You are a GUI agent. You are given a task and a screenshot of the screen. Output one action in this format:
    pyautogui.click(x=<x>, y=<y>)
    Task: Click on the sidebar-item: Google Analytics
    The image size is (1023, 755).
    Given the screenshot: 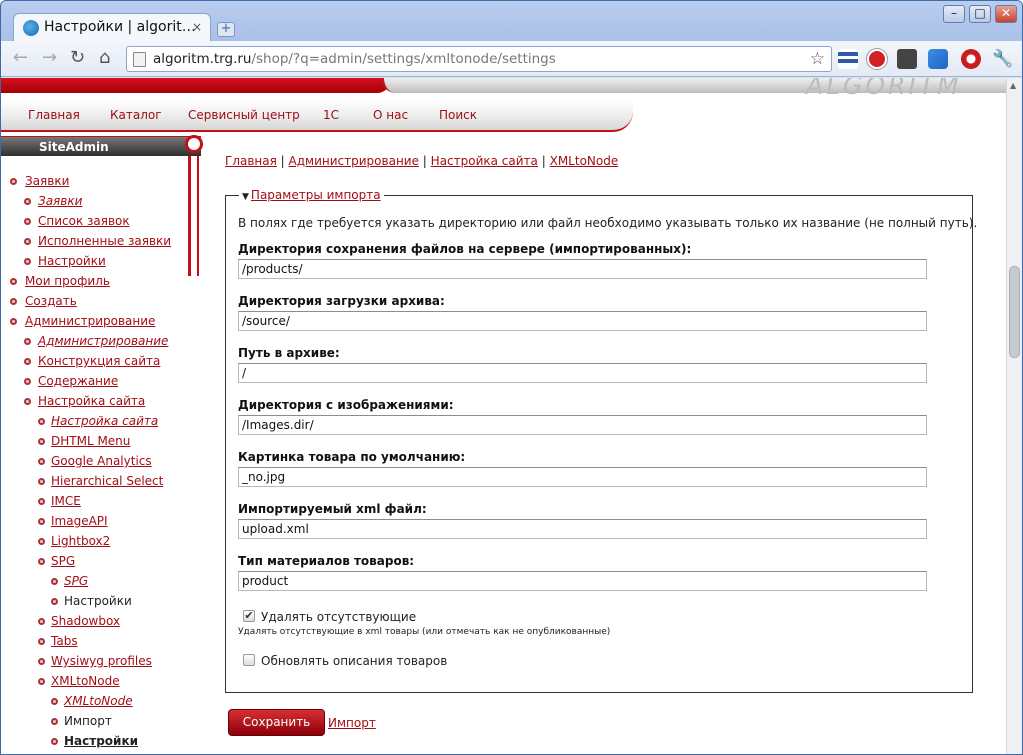 What is the action you would take?
    pyautogui.click(x=101, y=461)
    